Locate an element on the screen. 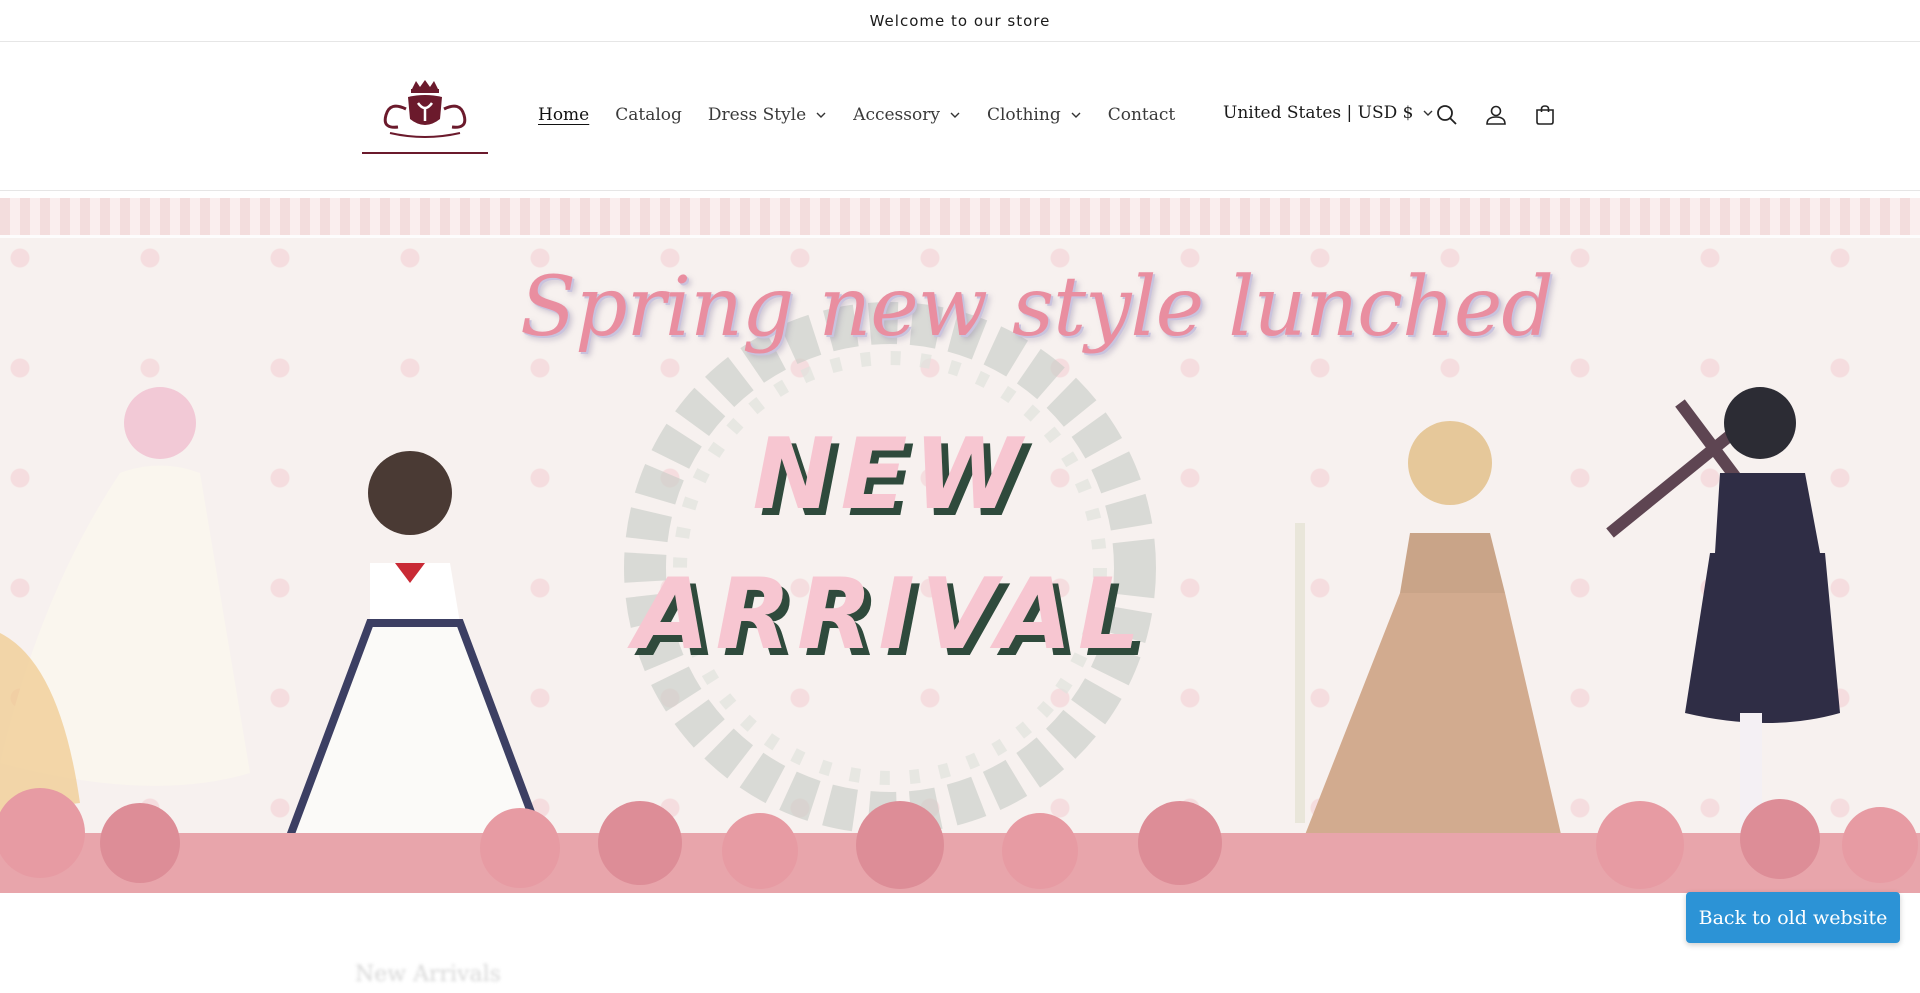 This screenshot has height=993, width=1920. nav-dress-style: Dress Style is located at coordinates (767, 115).